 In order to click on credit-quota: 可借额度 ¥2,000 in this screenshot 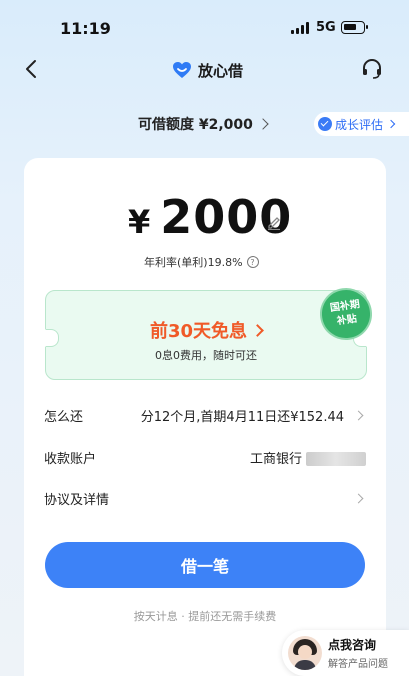, I will do `click(203, 124)`.